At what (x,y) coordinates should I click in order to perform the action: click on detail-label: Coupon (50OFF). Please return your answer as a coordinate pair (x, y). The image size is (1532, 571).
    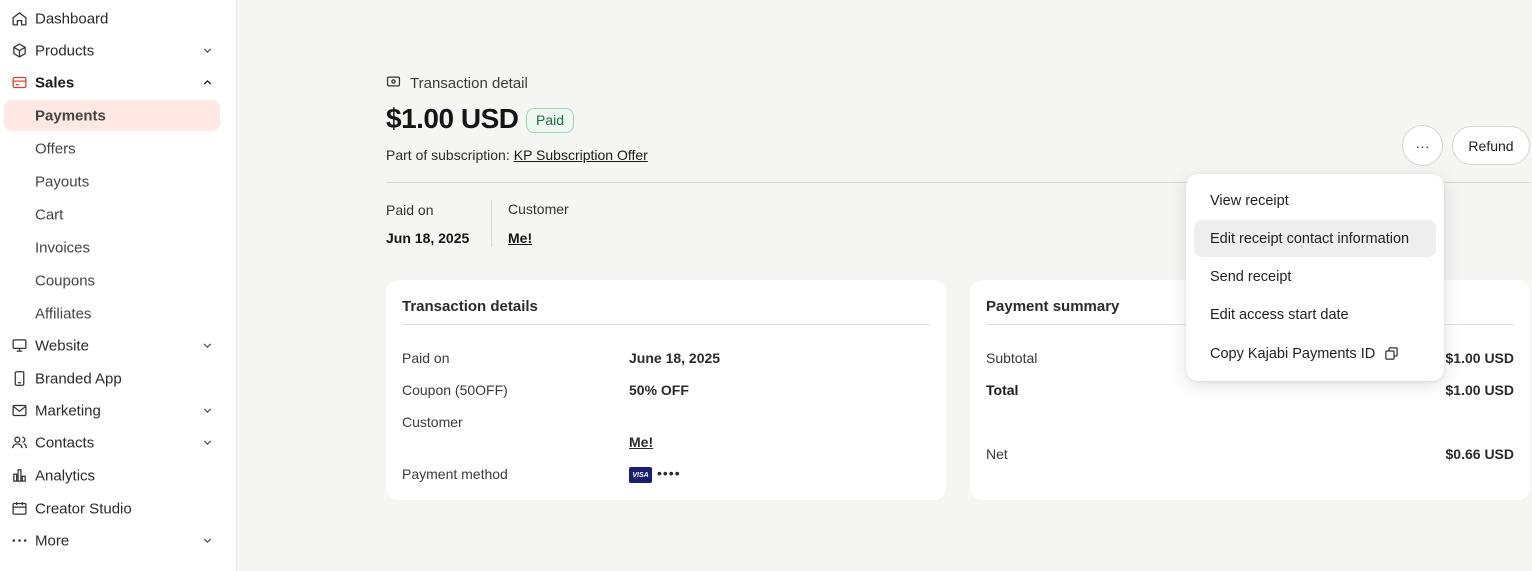
    Looking at the image, I should click on (455, 390).